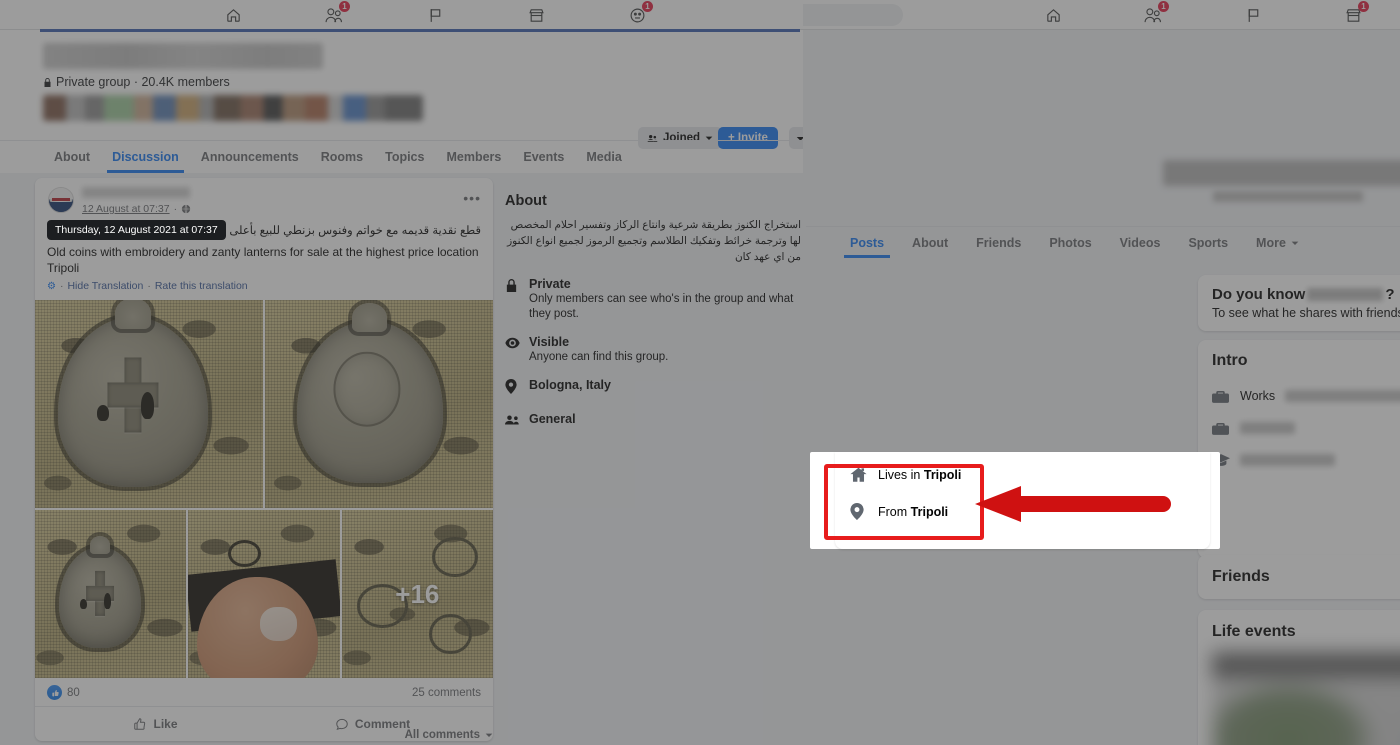 The image size is (1400, 745). What do you see at coordinates (550, 284) in the screenshot?
I see `about-private-title: Private` at bounding box center [550, 284].